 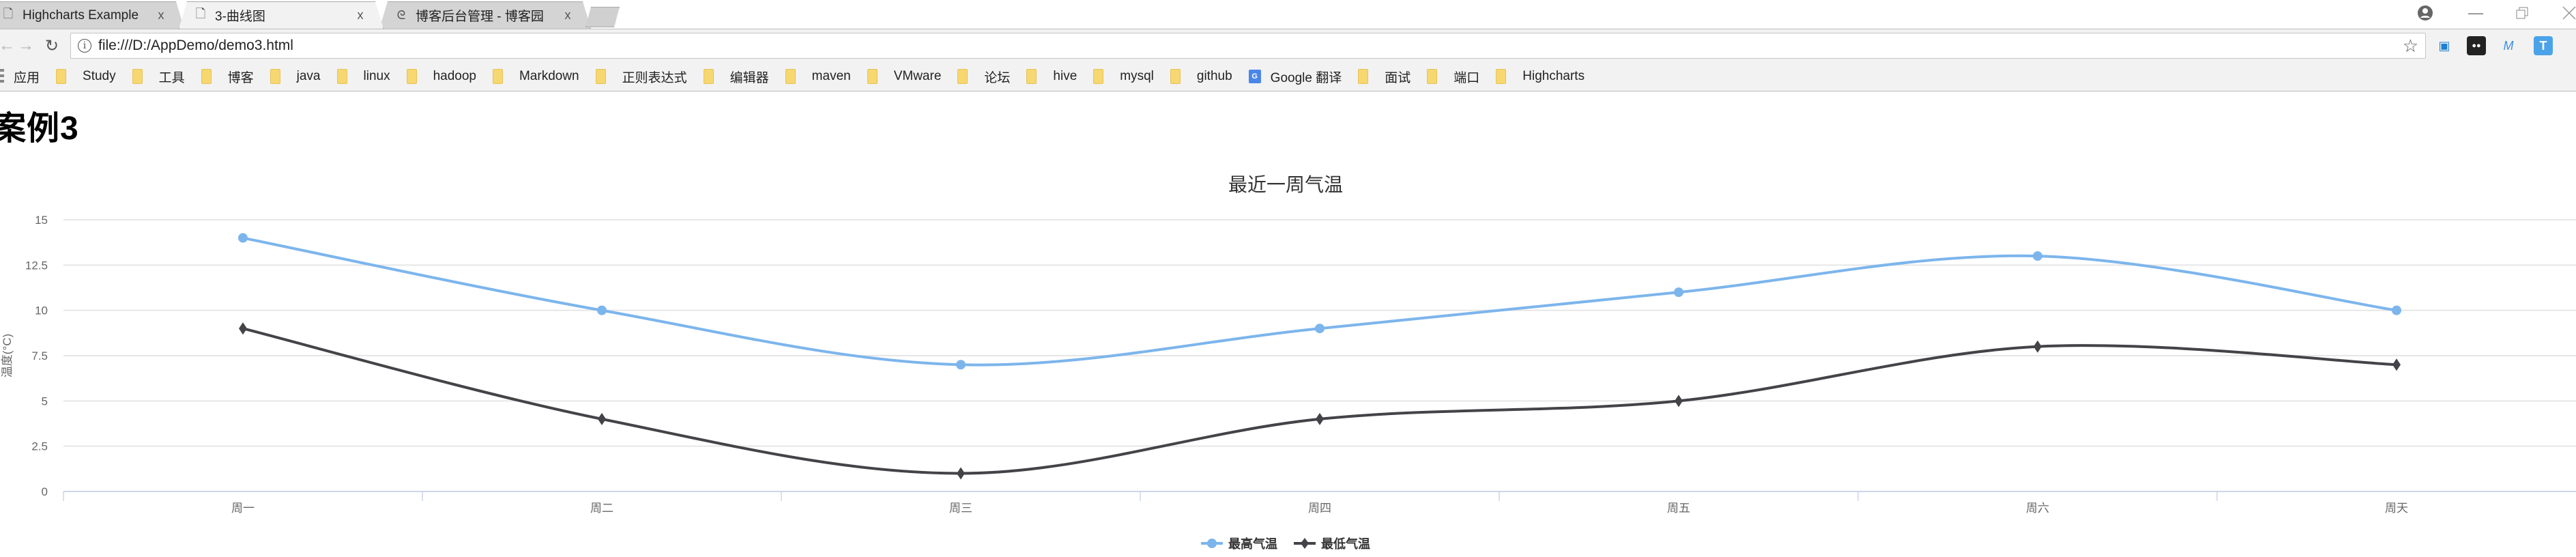 I want to click on page-icon: 🗋, so click(x=200, y=13).